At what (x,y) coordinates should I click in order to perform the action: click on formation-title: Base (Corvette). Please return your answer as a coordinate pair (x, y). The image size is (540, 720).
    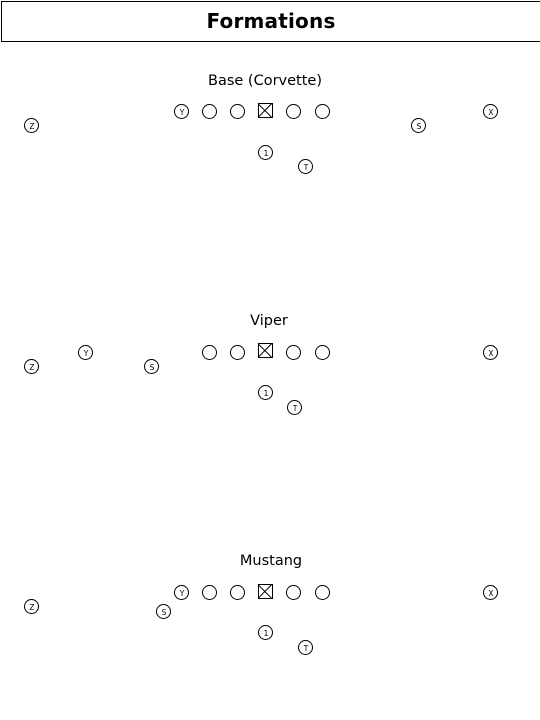
    Looking at the image, I should click on (265, 81).